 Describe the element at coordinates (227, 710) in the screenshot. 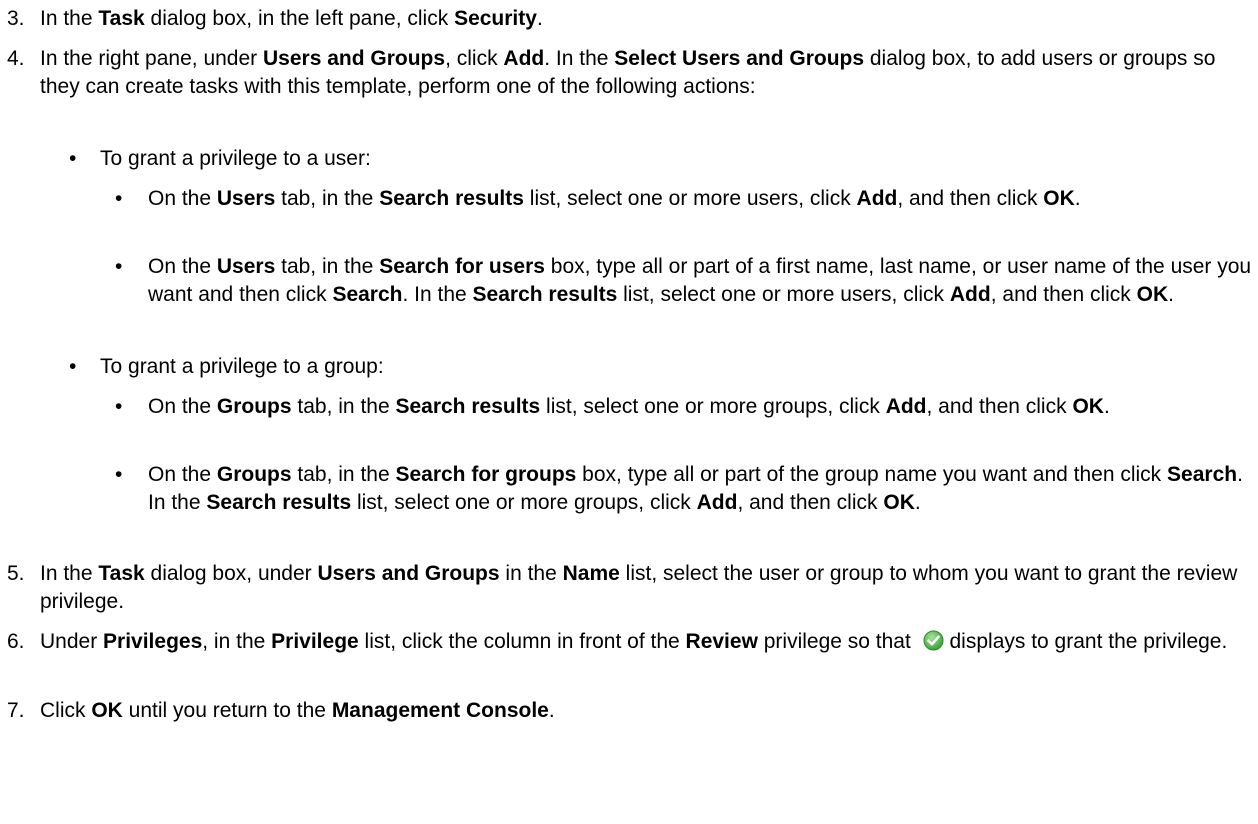

I see `text-run: until you return to the` at that location.